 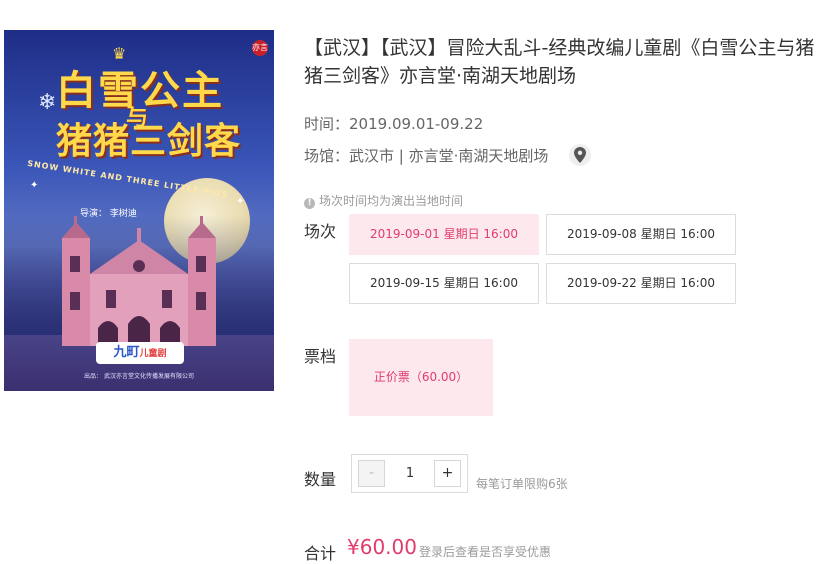 I want to click on event-venue-row: 场馆：武汉市 | 亦言堂·南湖天地剧场, so click(x=448, y=155).